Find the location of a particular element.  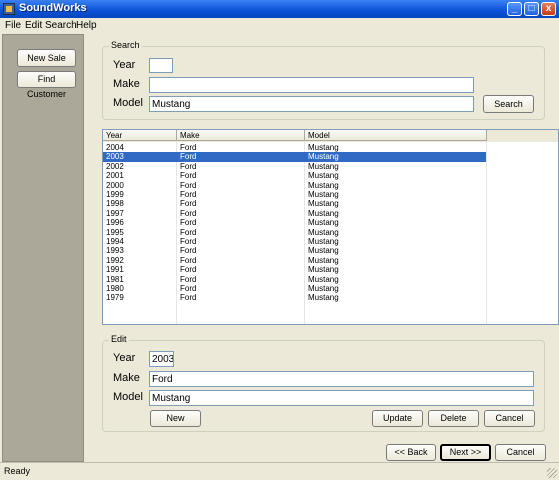

edit-year-input: 2003 is located at coordinates (161, 359).